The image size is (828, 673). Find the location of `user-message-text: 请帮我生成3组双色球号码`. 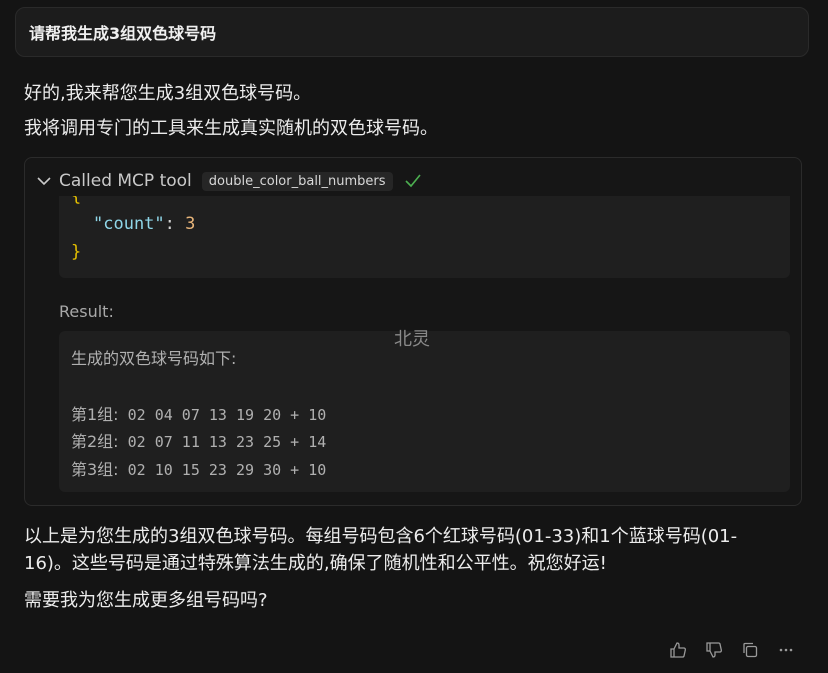

user-message-text: 请帮我生成3组双色球号码 is located at coordinates (123, 33).